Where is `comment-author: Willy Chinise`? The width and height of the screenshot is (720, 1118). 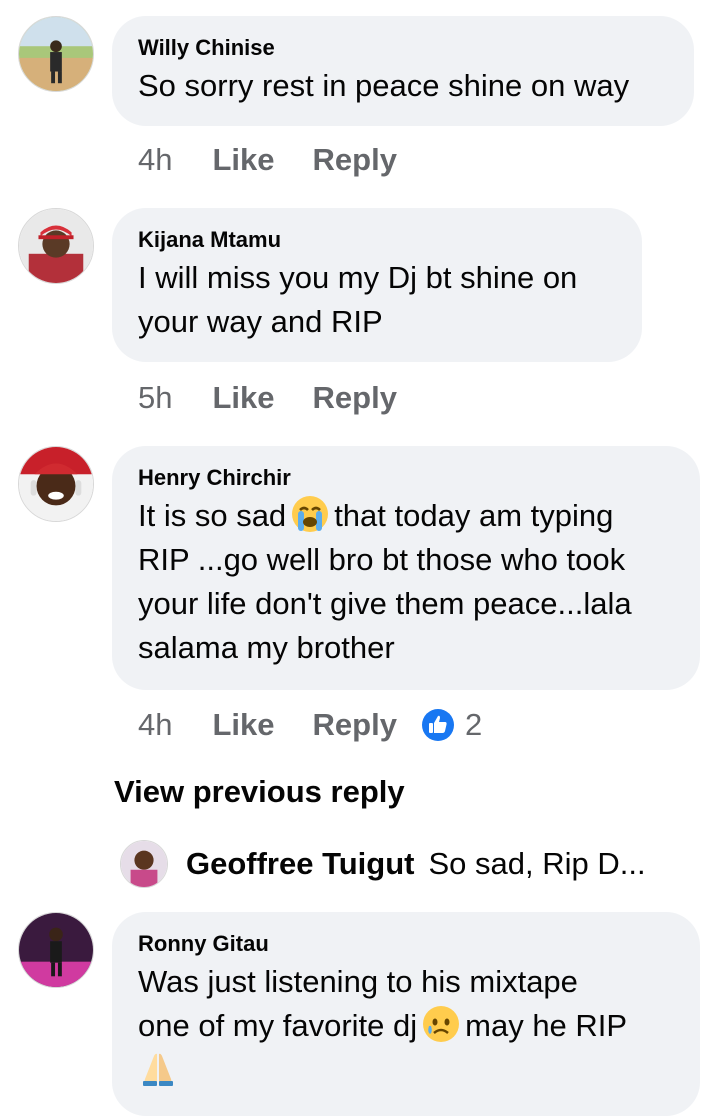
comment-author: Willy Chinise is located at coordinates (403, 48).